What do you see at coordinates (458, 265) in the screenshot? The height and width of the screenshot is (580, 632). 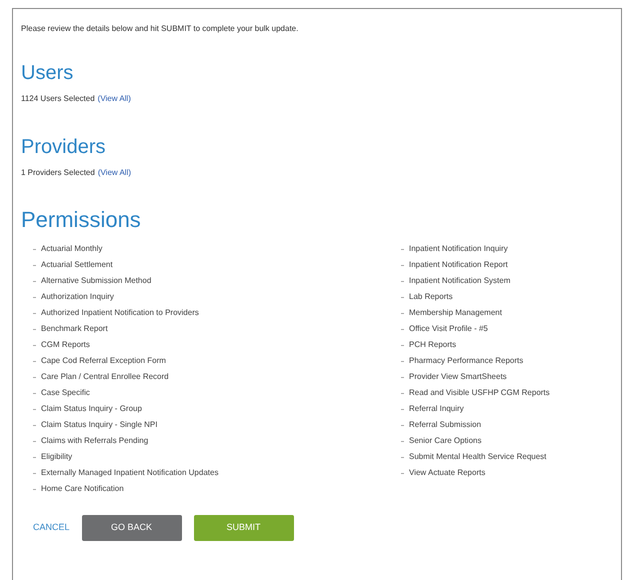 I see `permission-item: Inpatient Notification Report` at bounding box center [458, 265].